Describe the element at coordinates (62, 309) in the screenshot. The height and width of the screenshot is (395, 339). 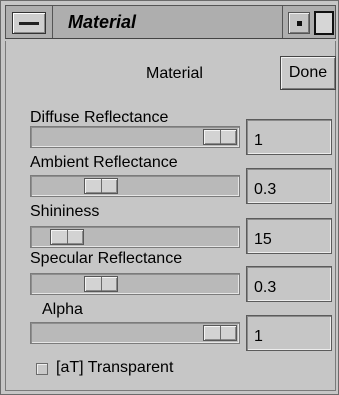
I see `alpha-label: Alpha` at that location.